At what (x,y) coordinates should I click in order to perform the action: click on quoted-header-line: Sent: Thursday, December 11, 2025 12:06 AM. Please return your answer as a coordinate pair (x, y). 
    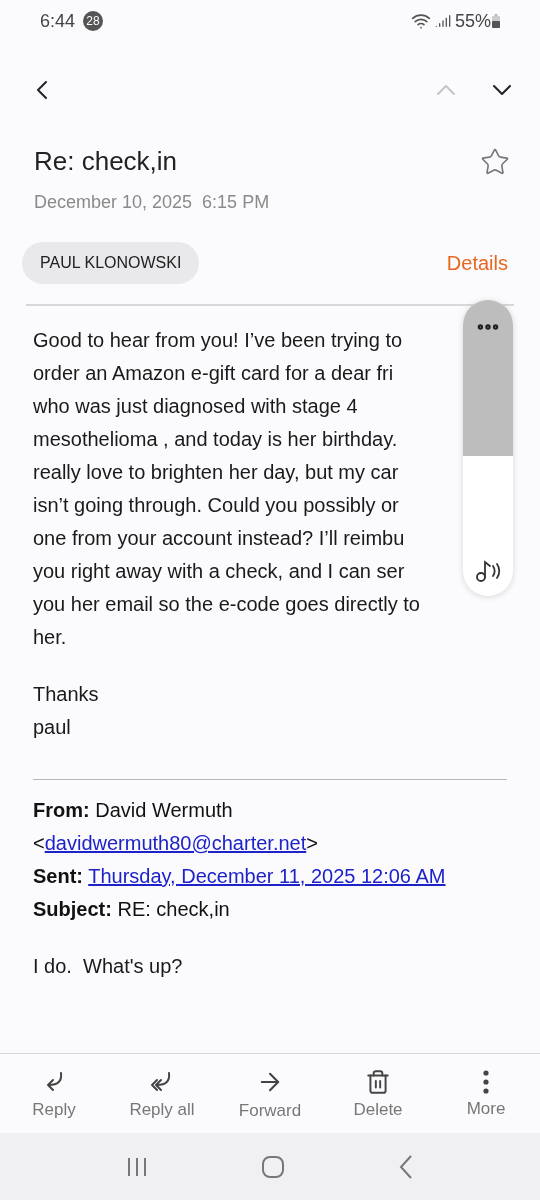
    Looking at the image, I should click on (240, 876).